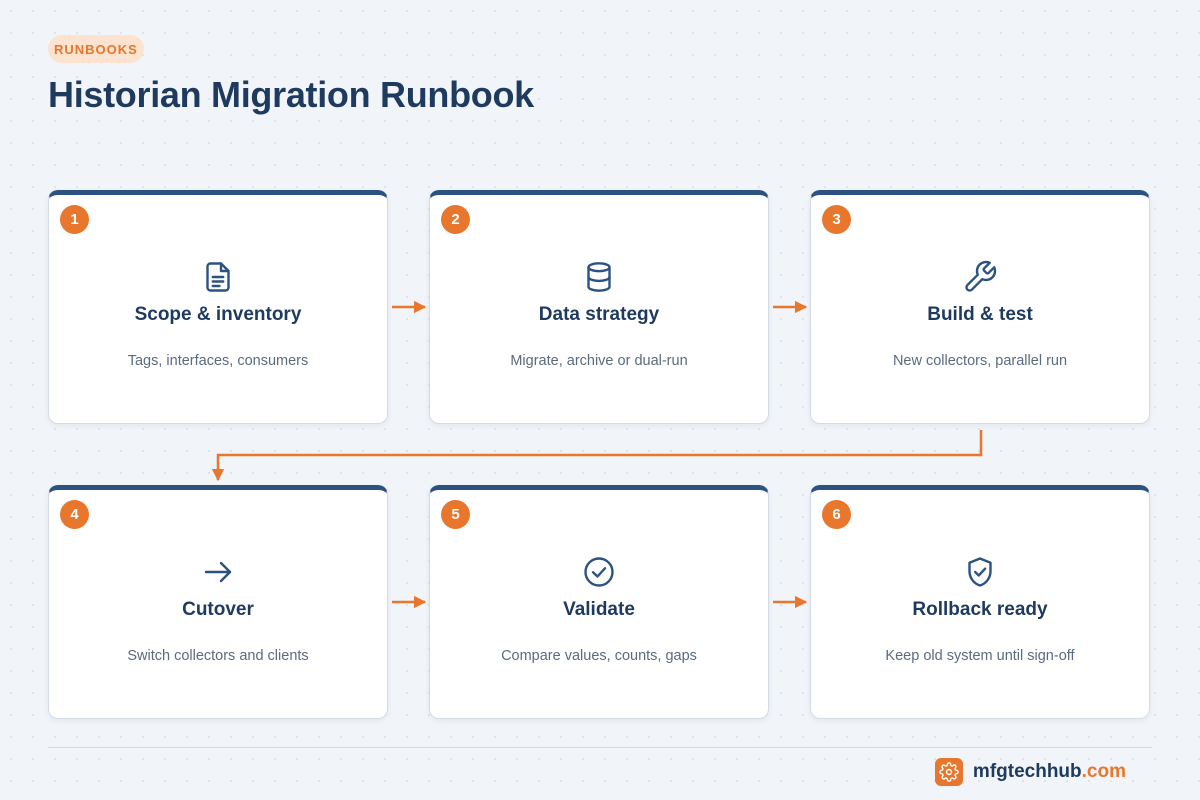 The height and width of the screenshot is (800, 1200). I want to click on brand-name: mfgtechhub.com, so click(1049, 772).